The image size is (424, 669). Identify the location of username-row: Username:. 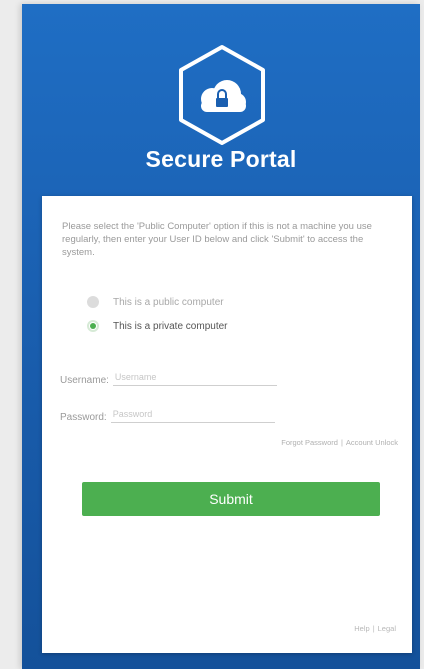
(168, 377).